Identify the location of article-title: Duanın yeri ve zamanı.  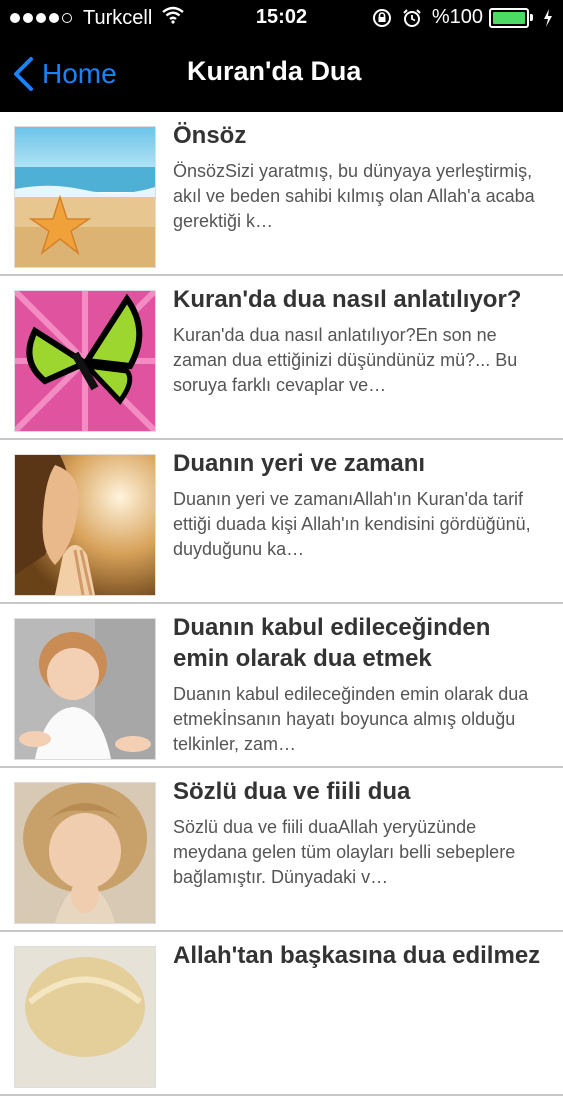
(299, 463).